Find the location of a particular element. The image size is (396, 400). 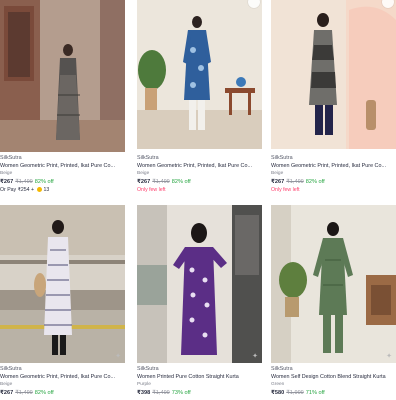

product-price: ₹580 is located at coordinates (278, 393).